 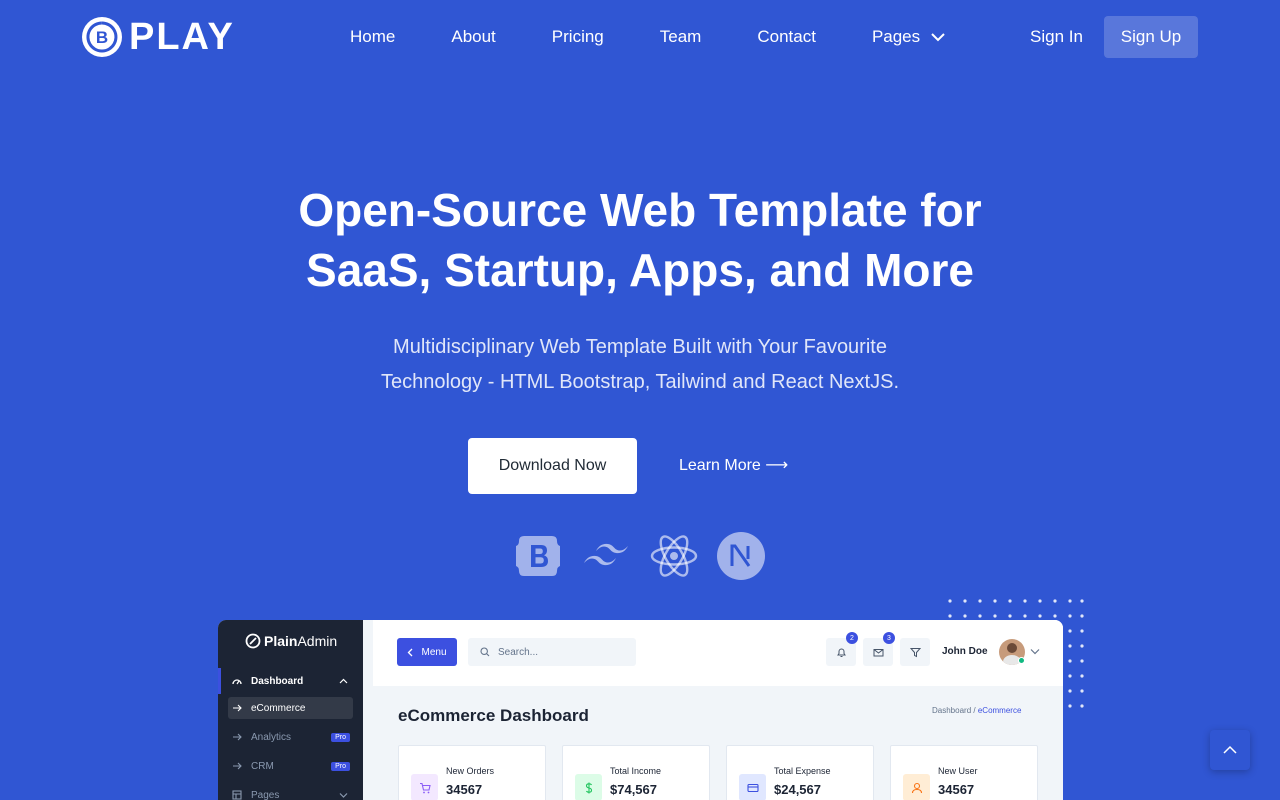 I want to click on nav-pages-dropdown: Pages, so click(x=909, y=37).